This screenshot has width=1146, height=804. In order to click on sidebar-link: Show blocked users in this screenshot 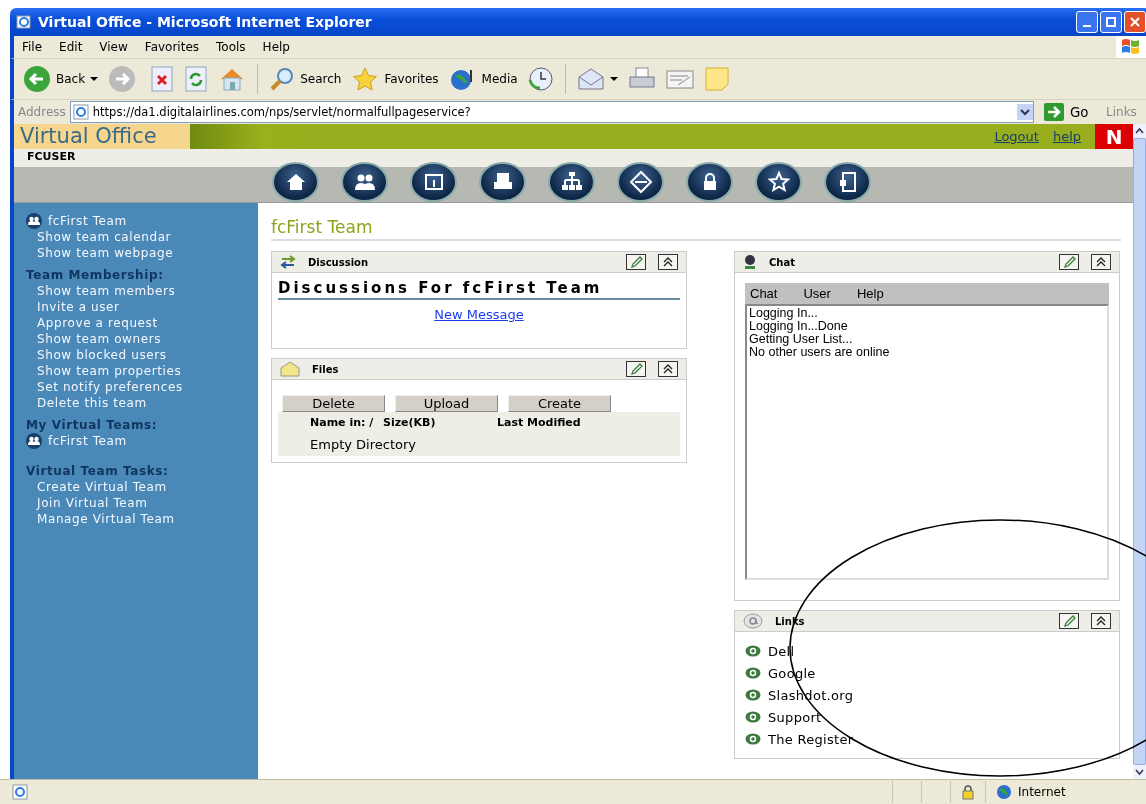, I will do `click(142, 355)`.